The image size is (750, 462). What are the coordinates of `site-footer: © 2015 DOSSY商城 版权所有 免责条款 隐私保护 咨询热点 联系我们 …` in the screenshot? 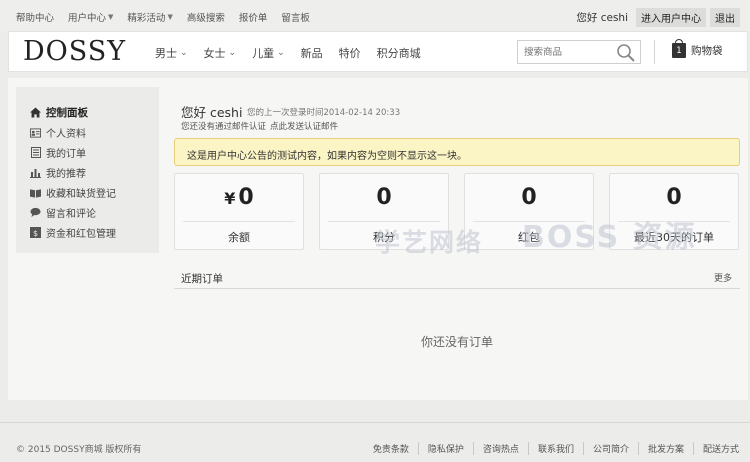 It's located at (375, 432).